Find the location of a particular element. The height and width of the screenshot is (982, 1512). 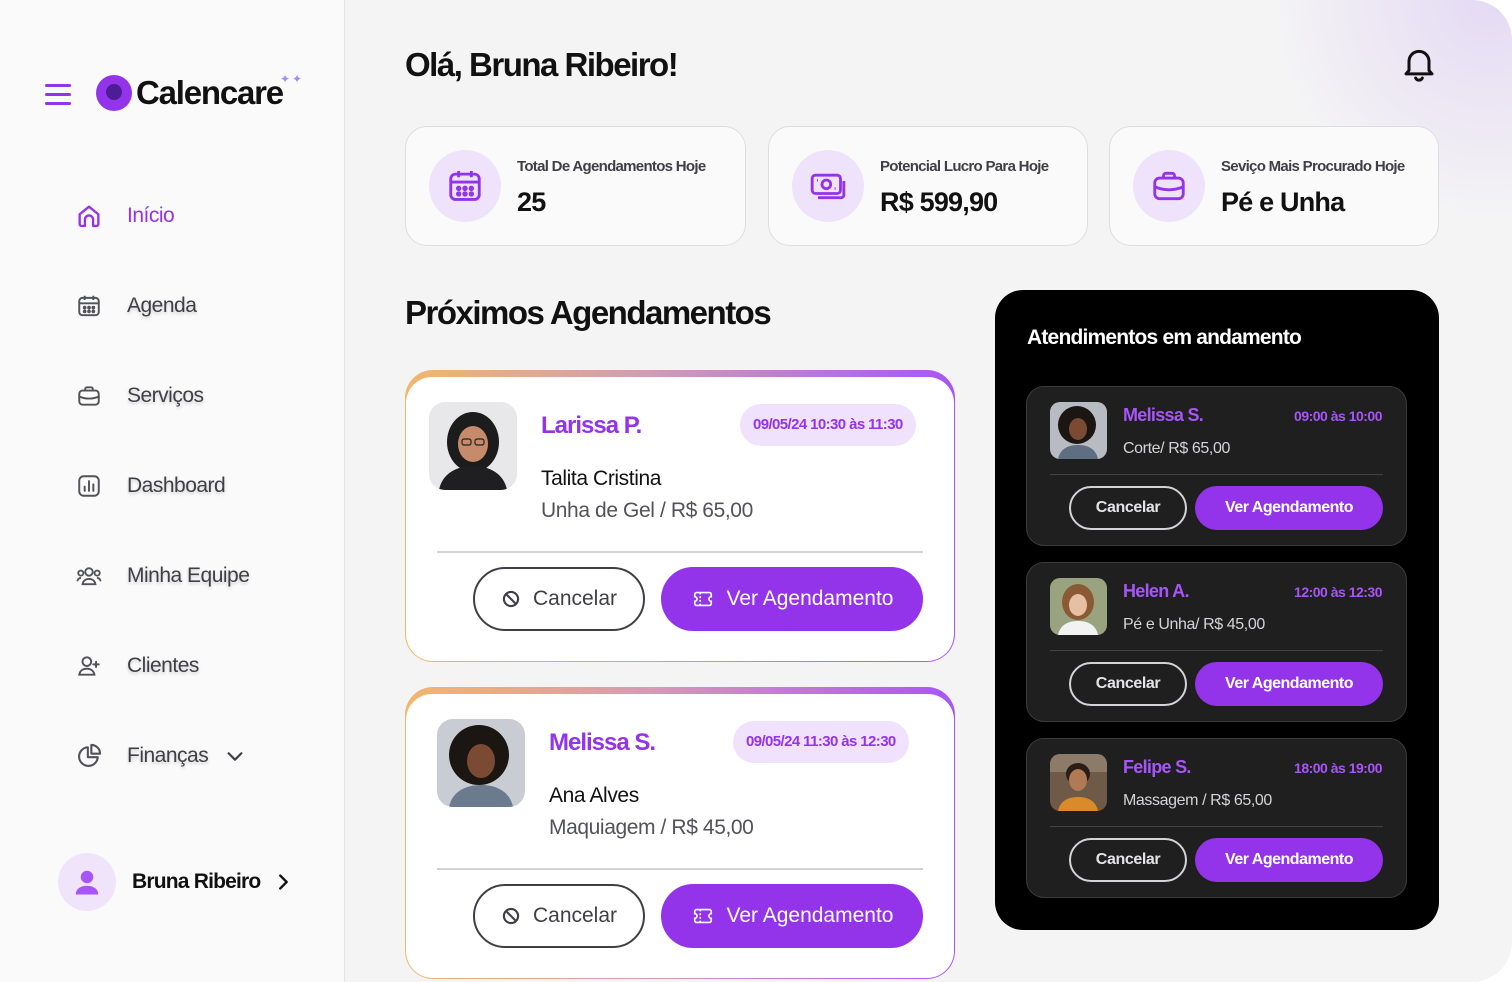

chart-icon is located at coordinates (89, 486).